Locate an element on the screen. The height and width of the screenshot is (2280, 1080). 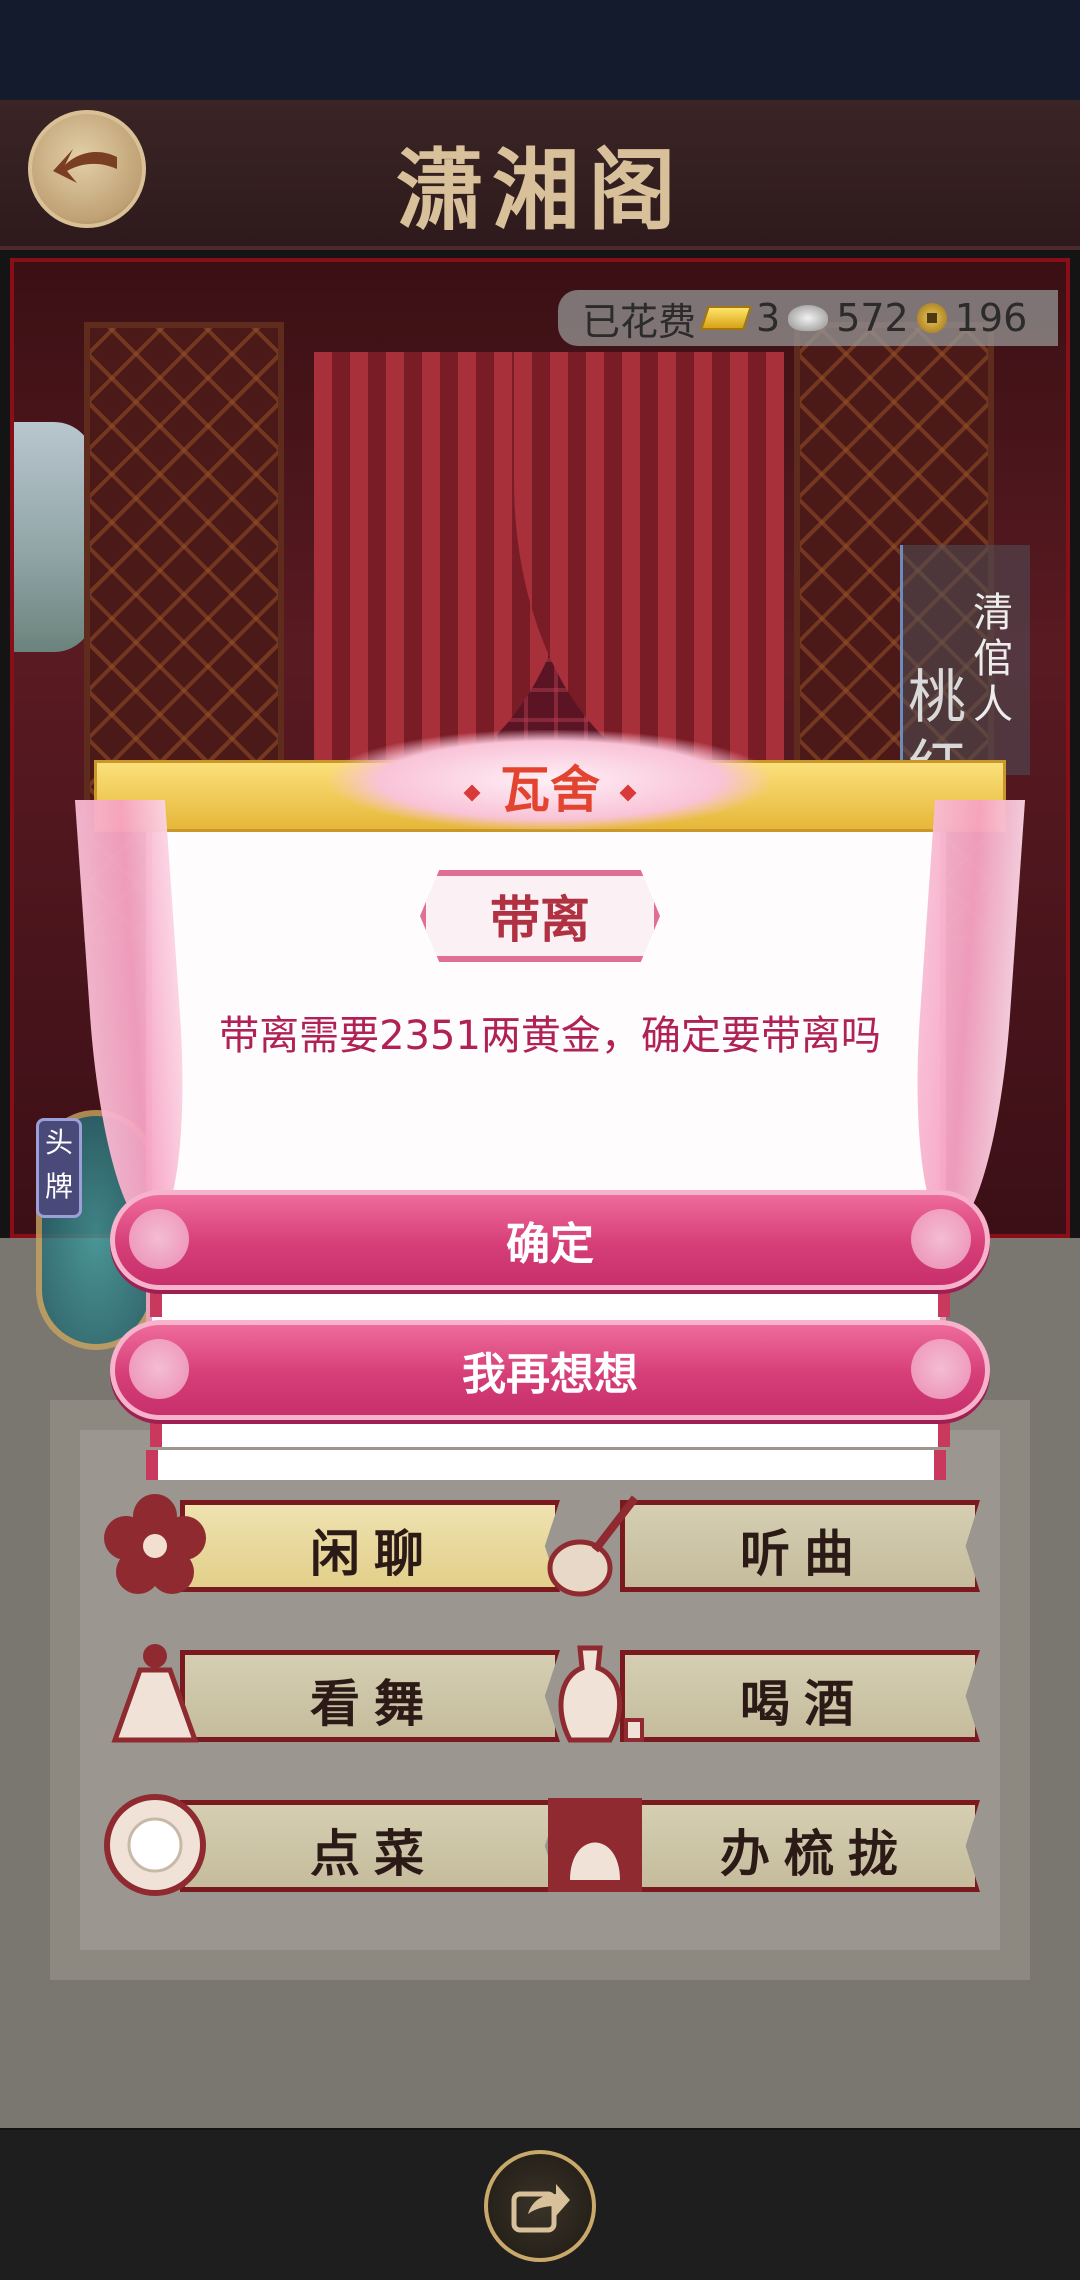
title-bar: 潇湘阁 is located at coordinates (540, 175).